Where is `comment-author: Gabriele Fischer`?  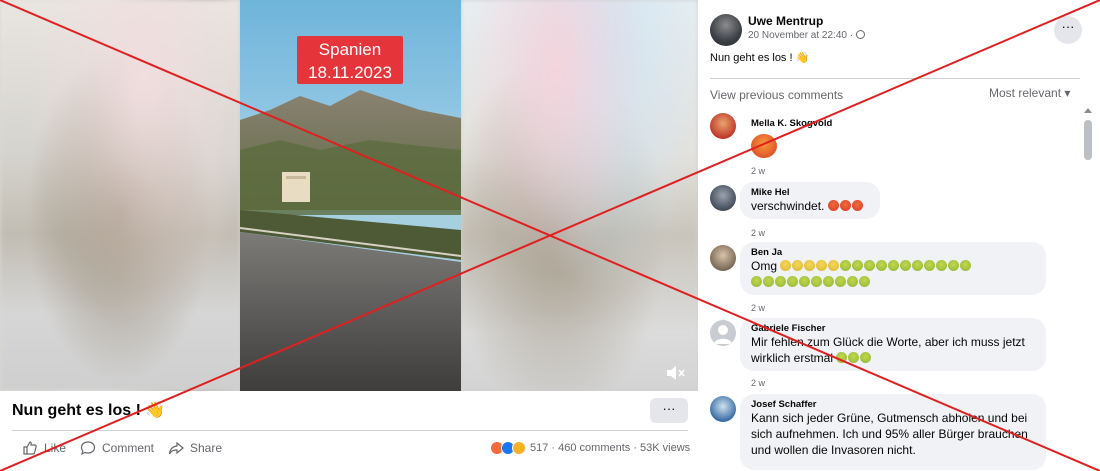 comment-author: Gabriele Fischer is located at coordinates (893, 328).